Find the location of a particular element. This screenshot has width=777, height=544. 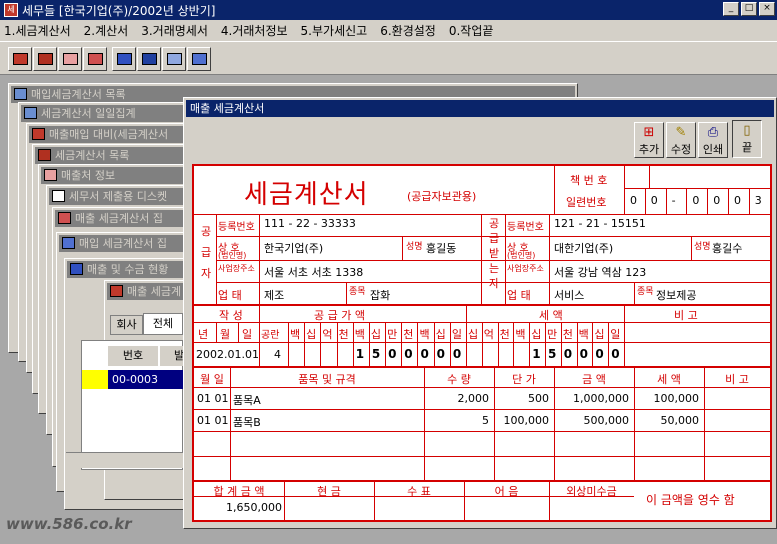

dialog-title: 매출 세금계산서 is located at coordinates (480, 108).